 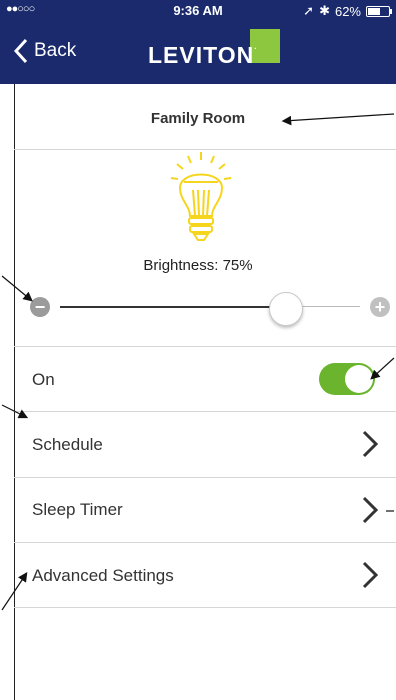 What do you see at coordinates (43, 379) in the screenshot?
I see `on-label: On` at bounding box center [43, 379].